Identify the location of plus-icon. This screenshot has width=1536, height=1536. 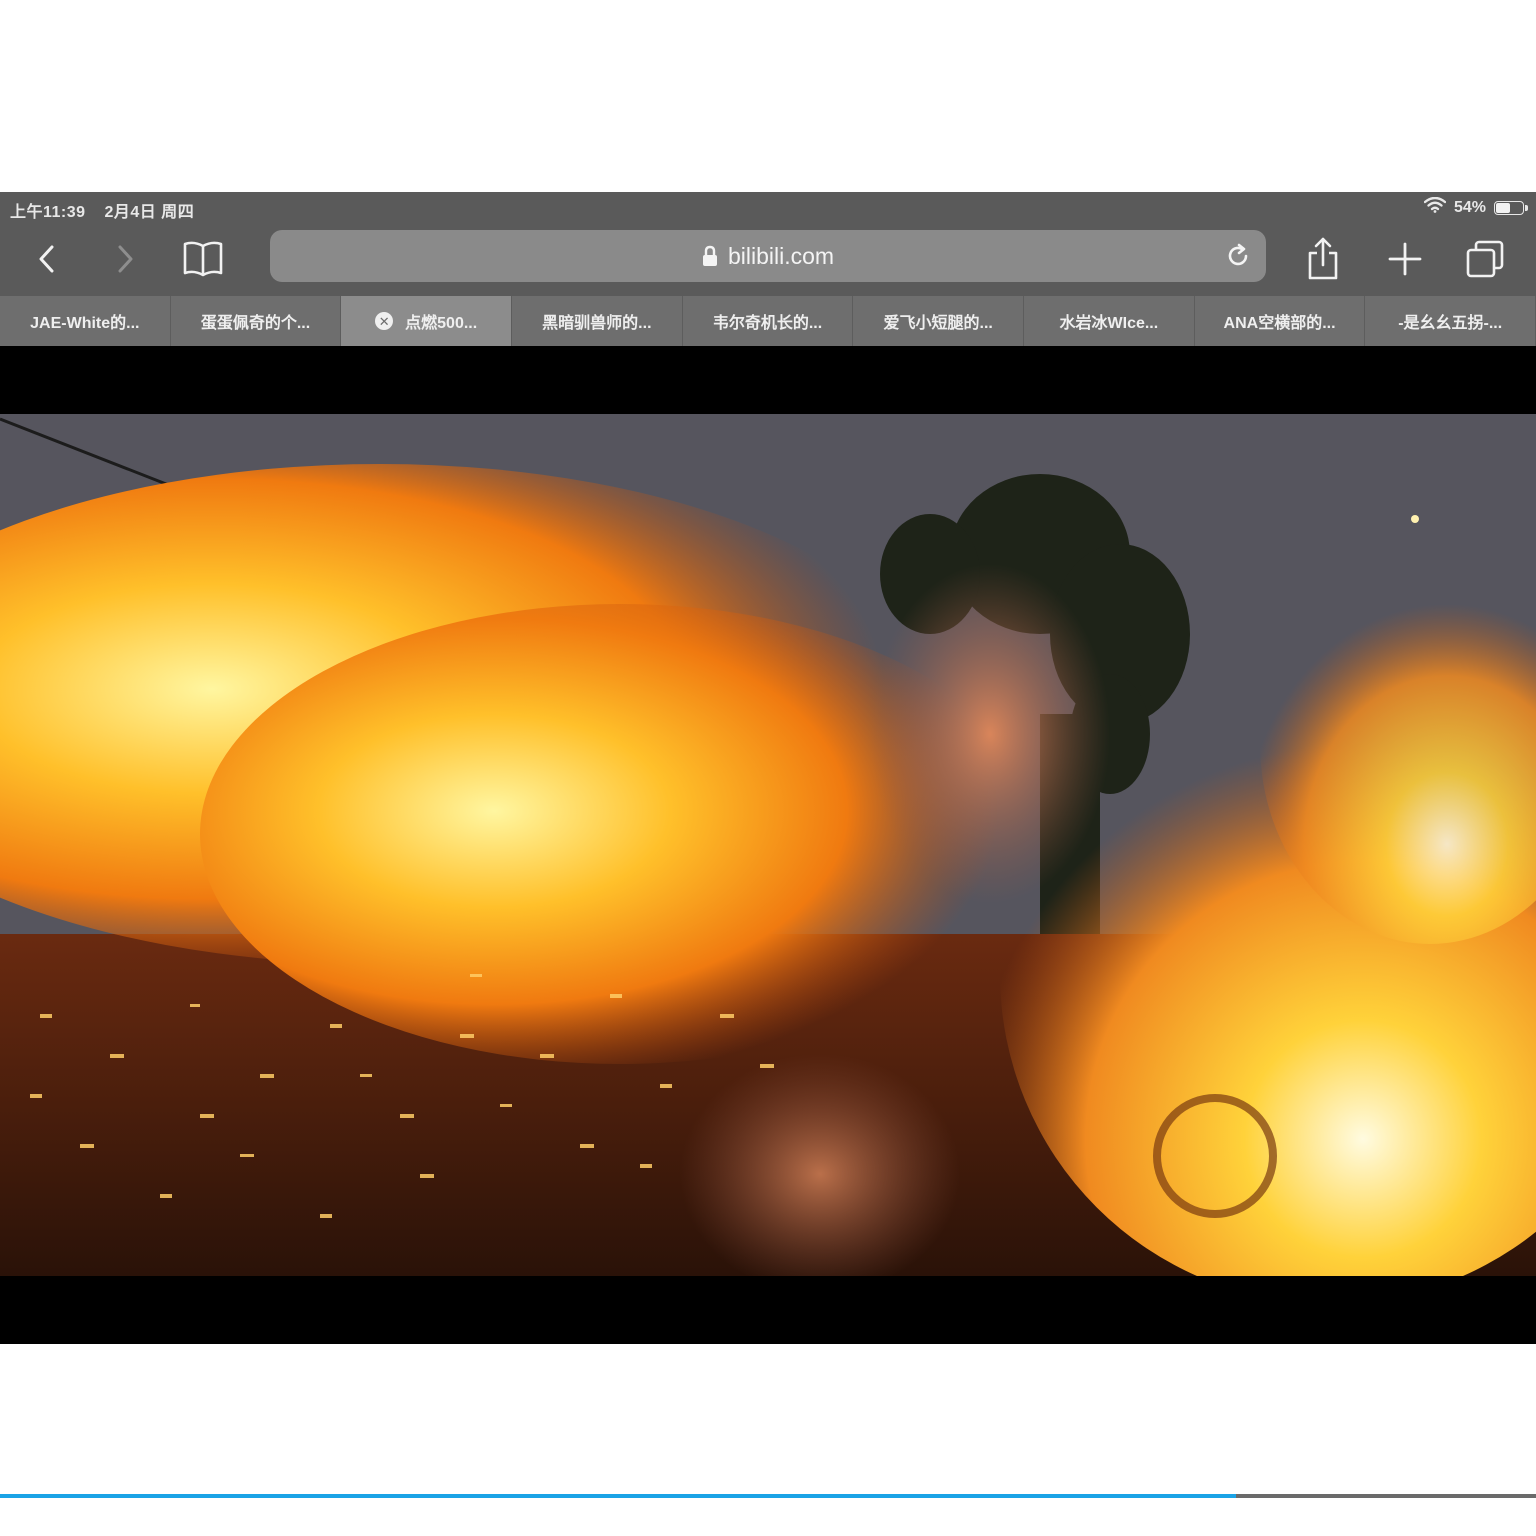
(1405, 259).